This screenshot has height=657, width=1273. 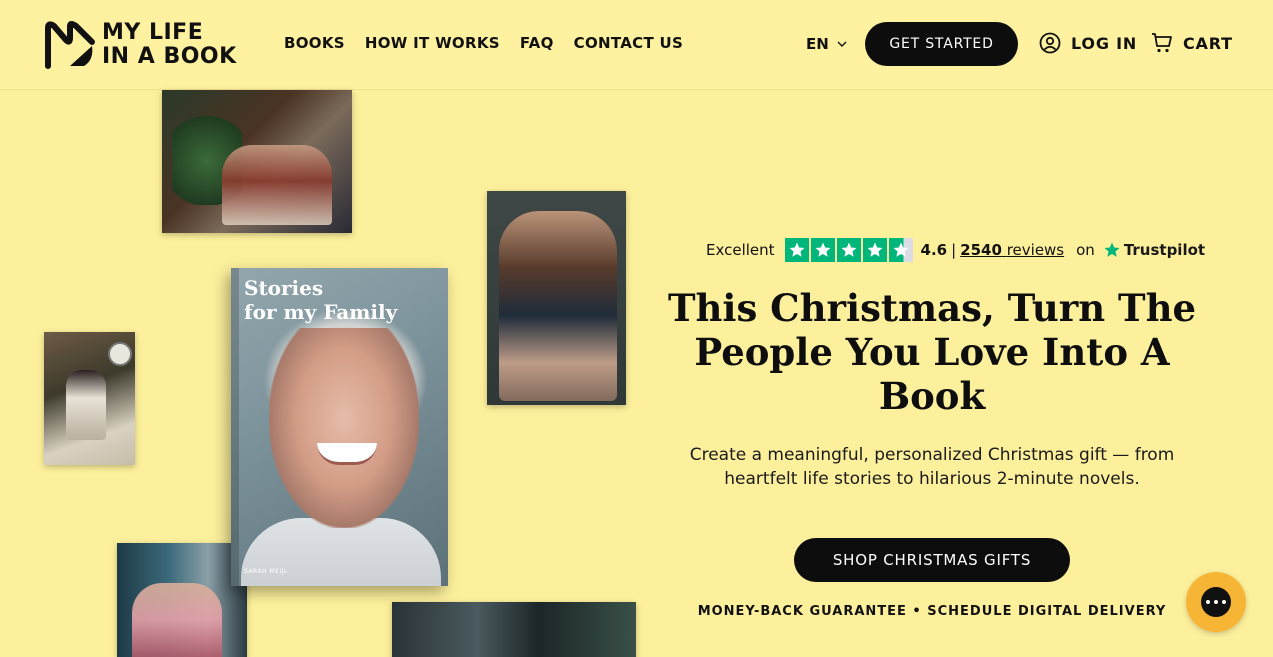 I want to click on book-title: Stories for my Family, so click(x=321, y=300).